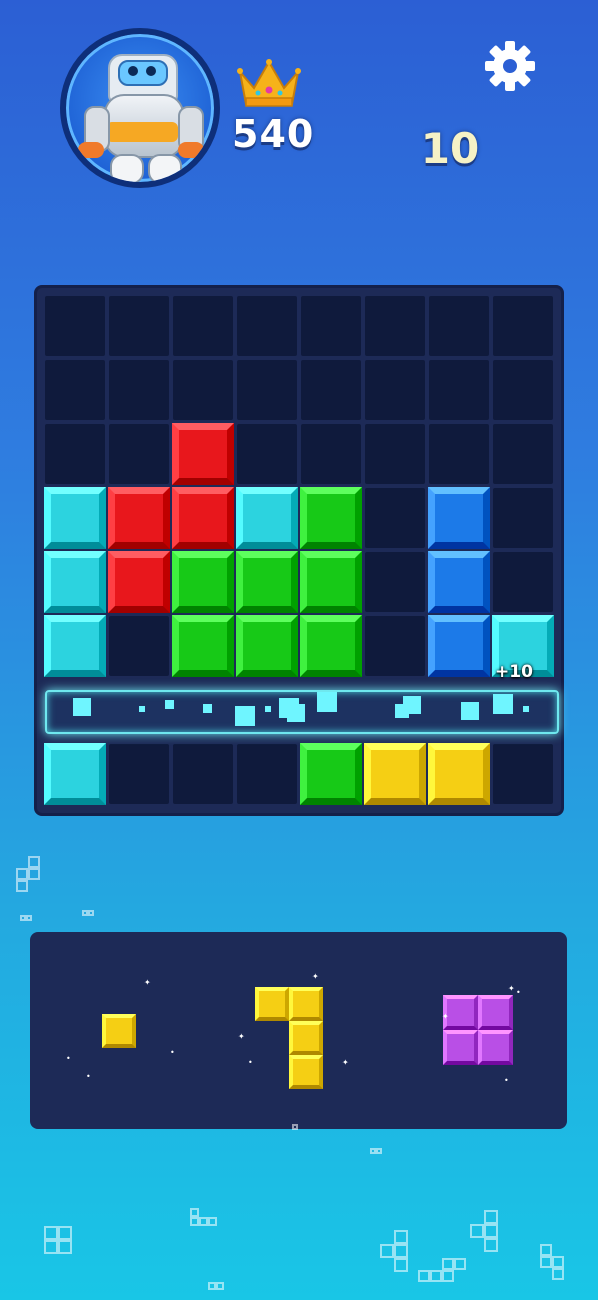 The height and width of the screenshot is (1300, 598). What do you see at coordinates (510, 66) in the screenshot?
I see `gear-icon` at bounding box center [510, 66].